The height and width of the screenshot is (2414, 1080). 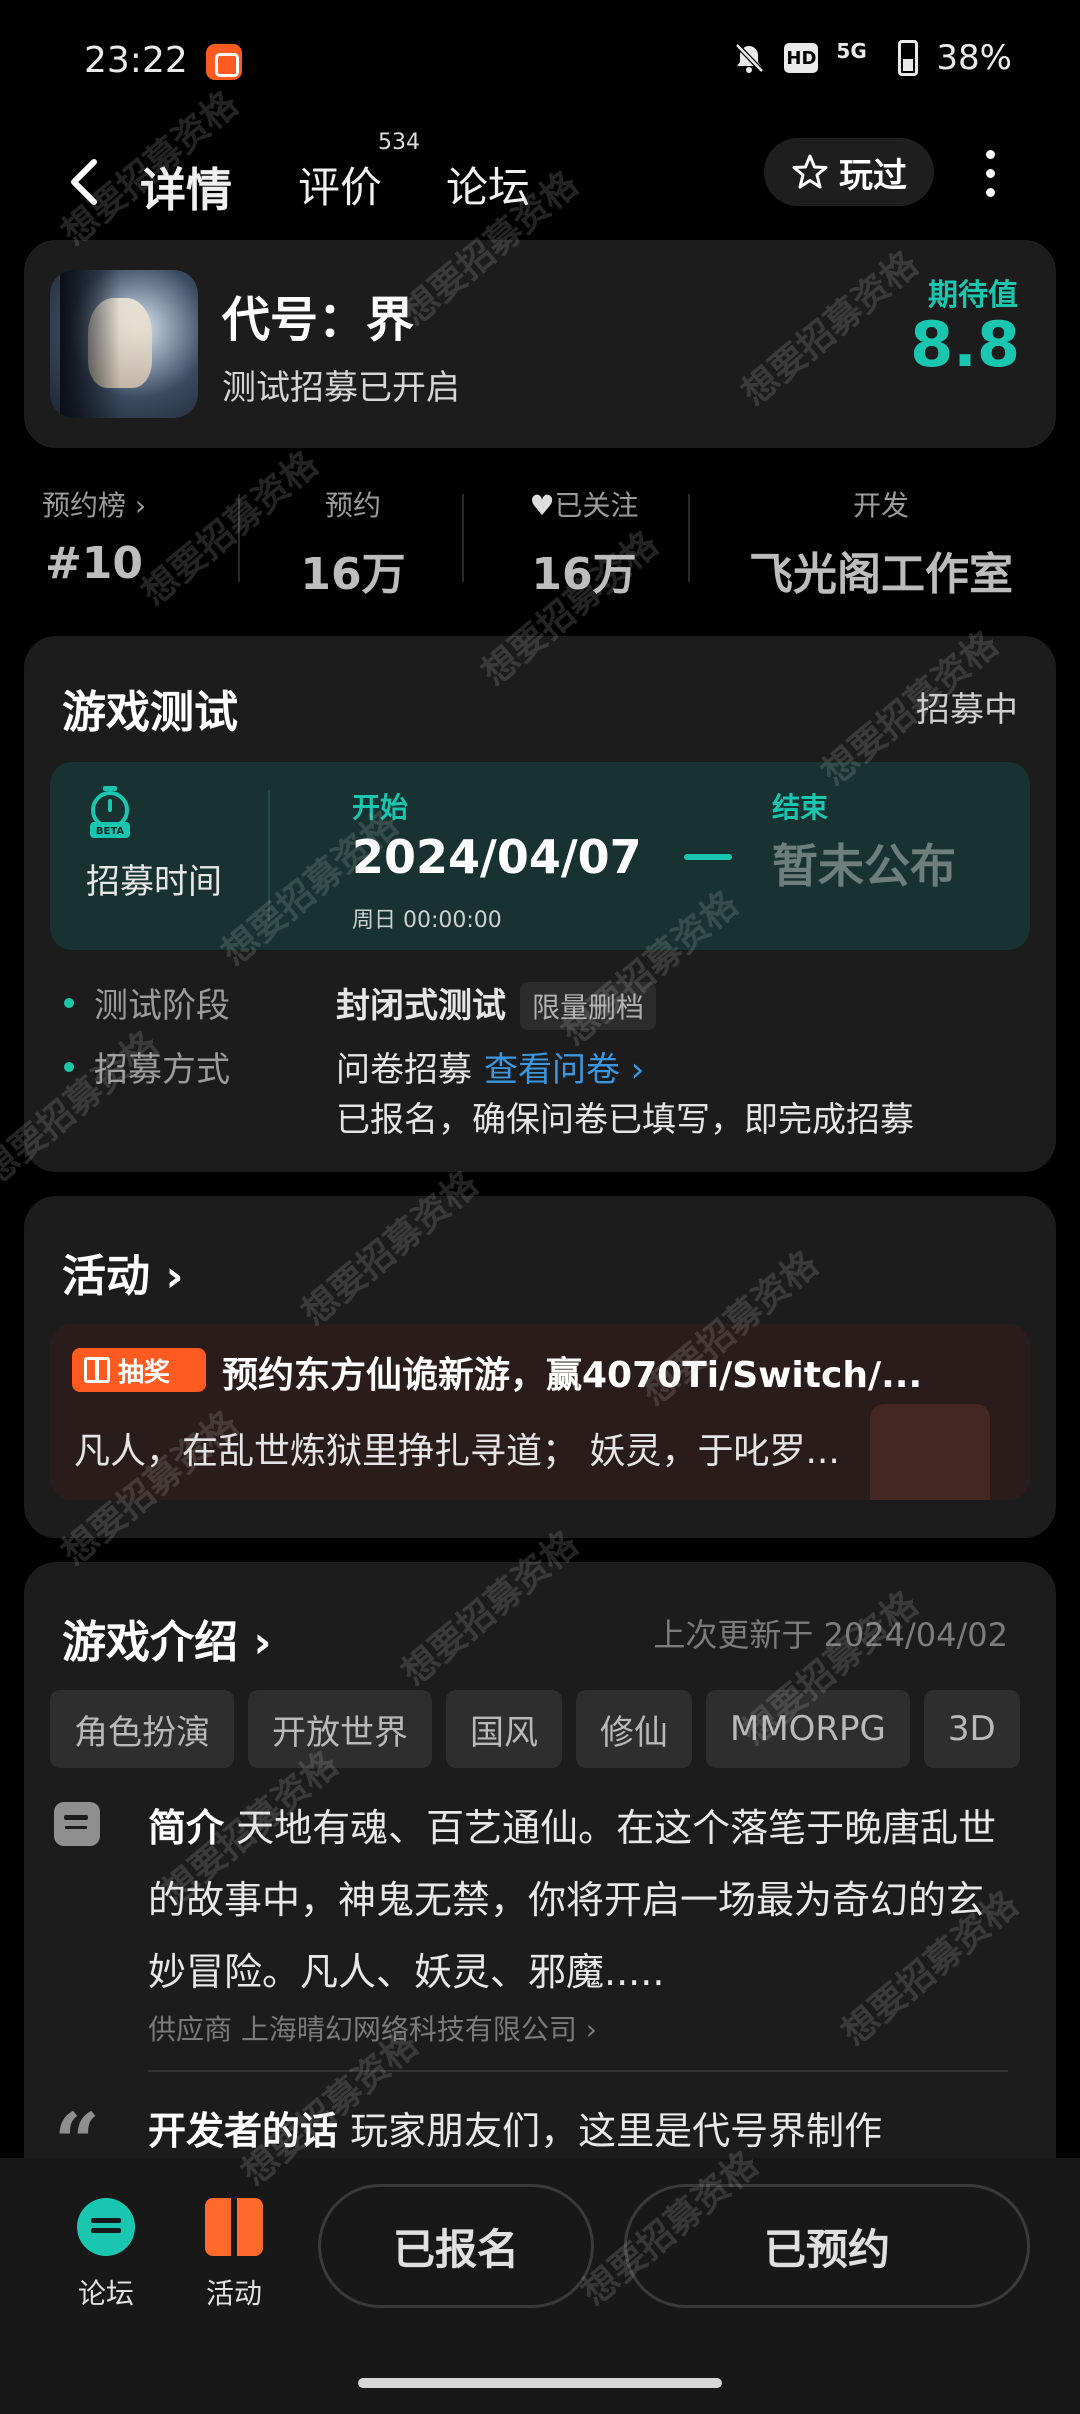 What do you see at coordinates (427, 920) in the screenshot?
I see `start-time: 周日 00:00:00` at bounding box center [427, 920].